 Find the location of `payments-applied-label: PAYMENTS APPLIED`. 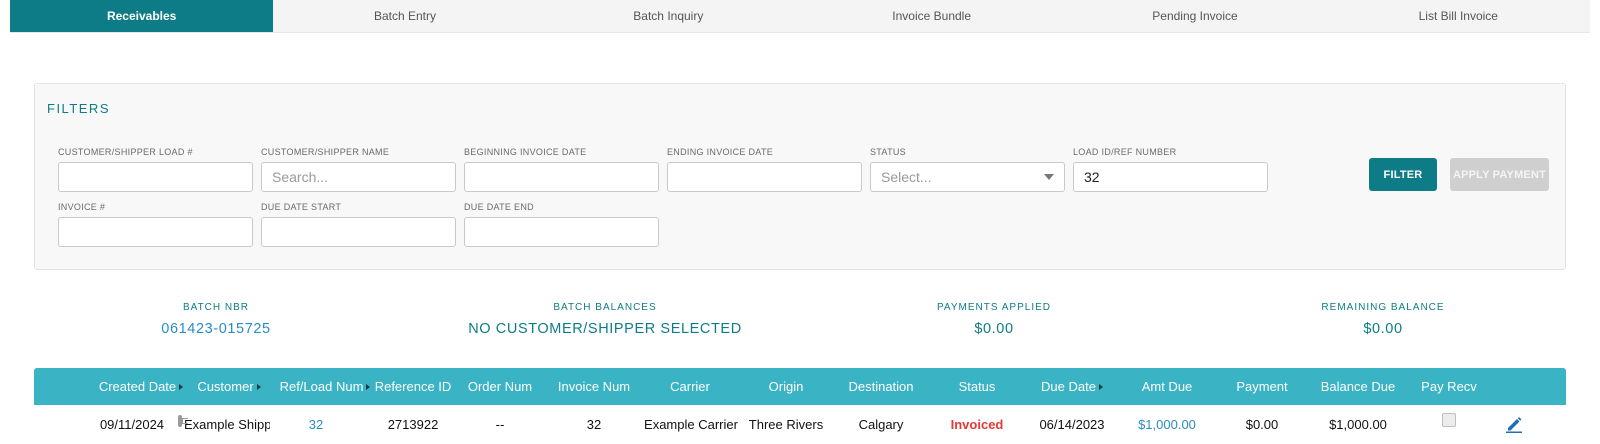

payments-applied-label: PAYMENTS APPLIED is located at coordinates (994, 307).